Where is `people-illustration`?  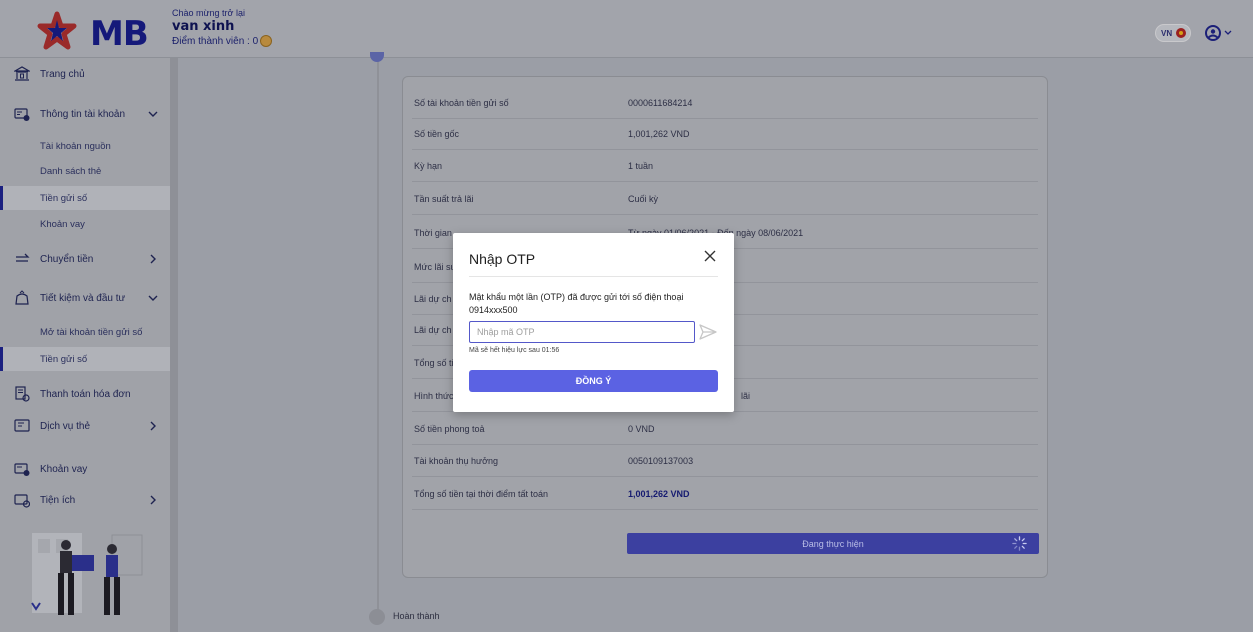 people-illustration is located at coordinates (87, 574).